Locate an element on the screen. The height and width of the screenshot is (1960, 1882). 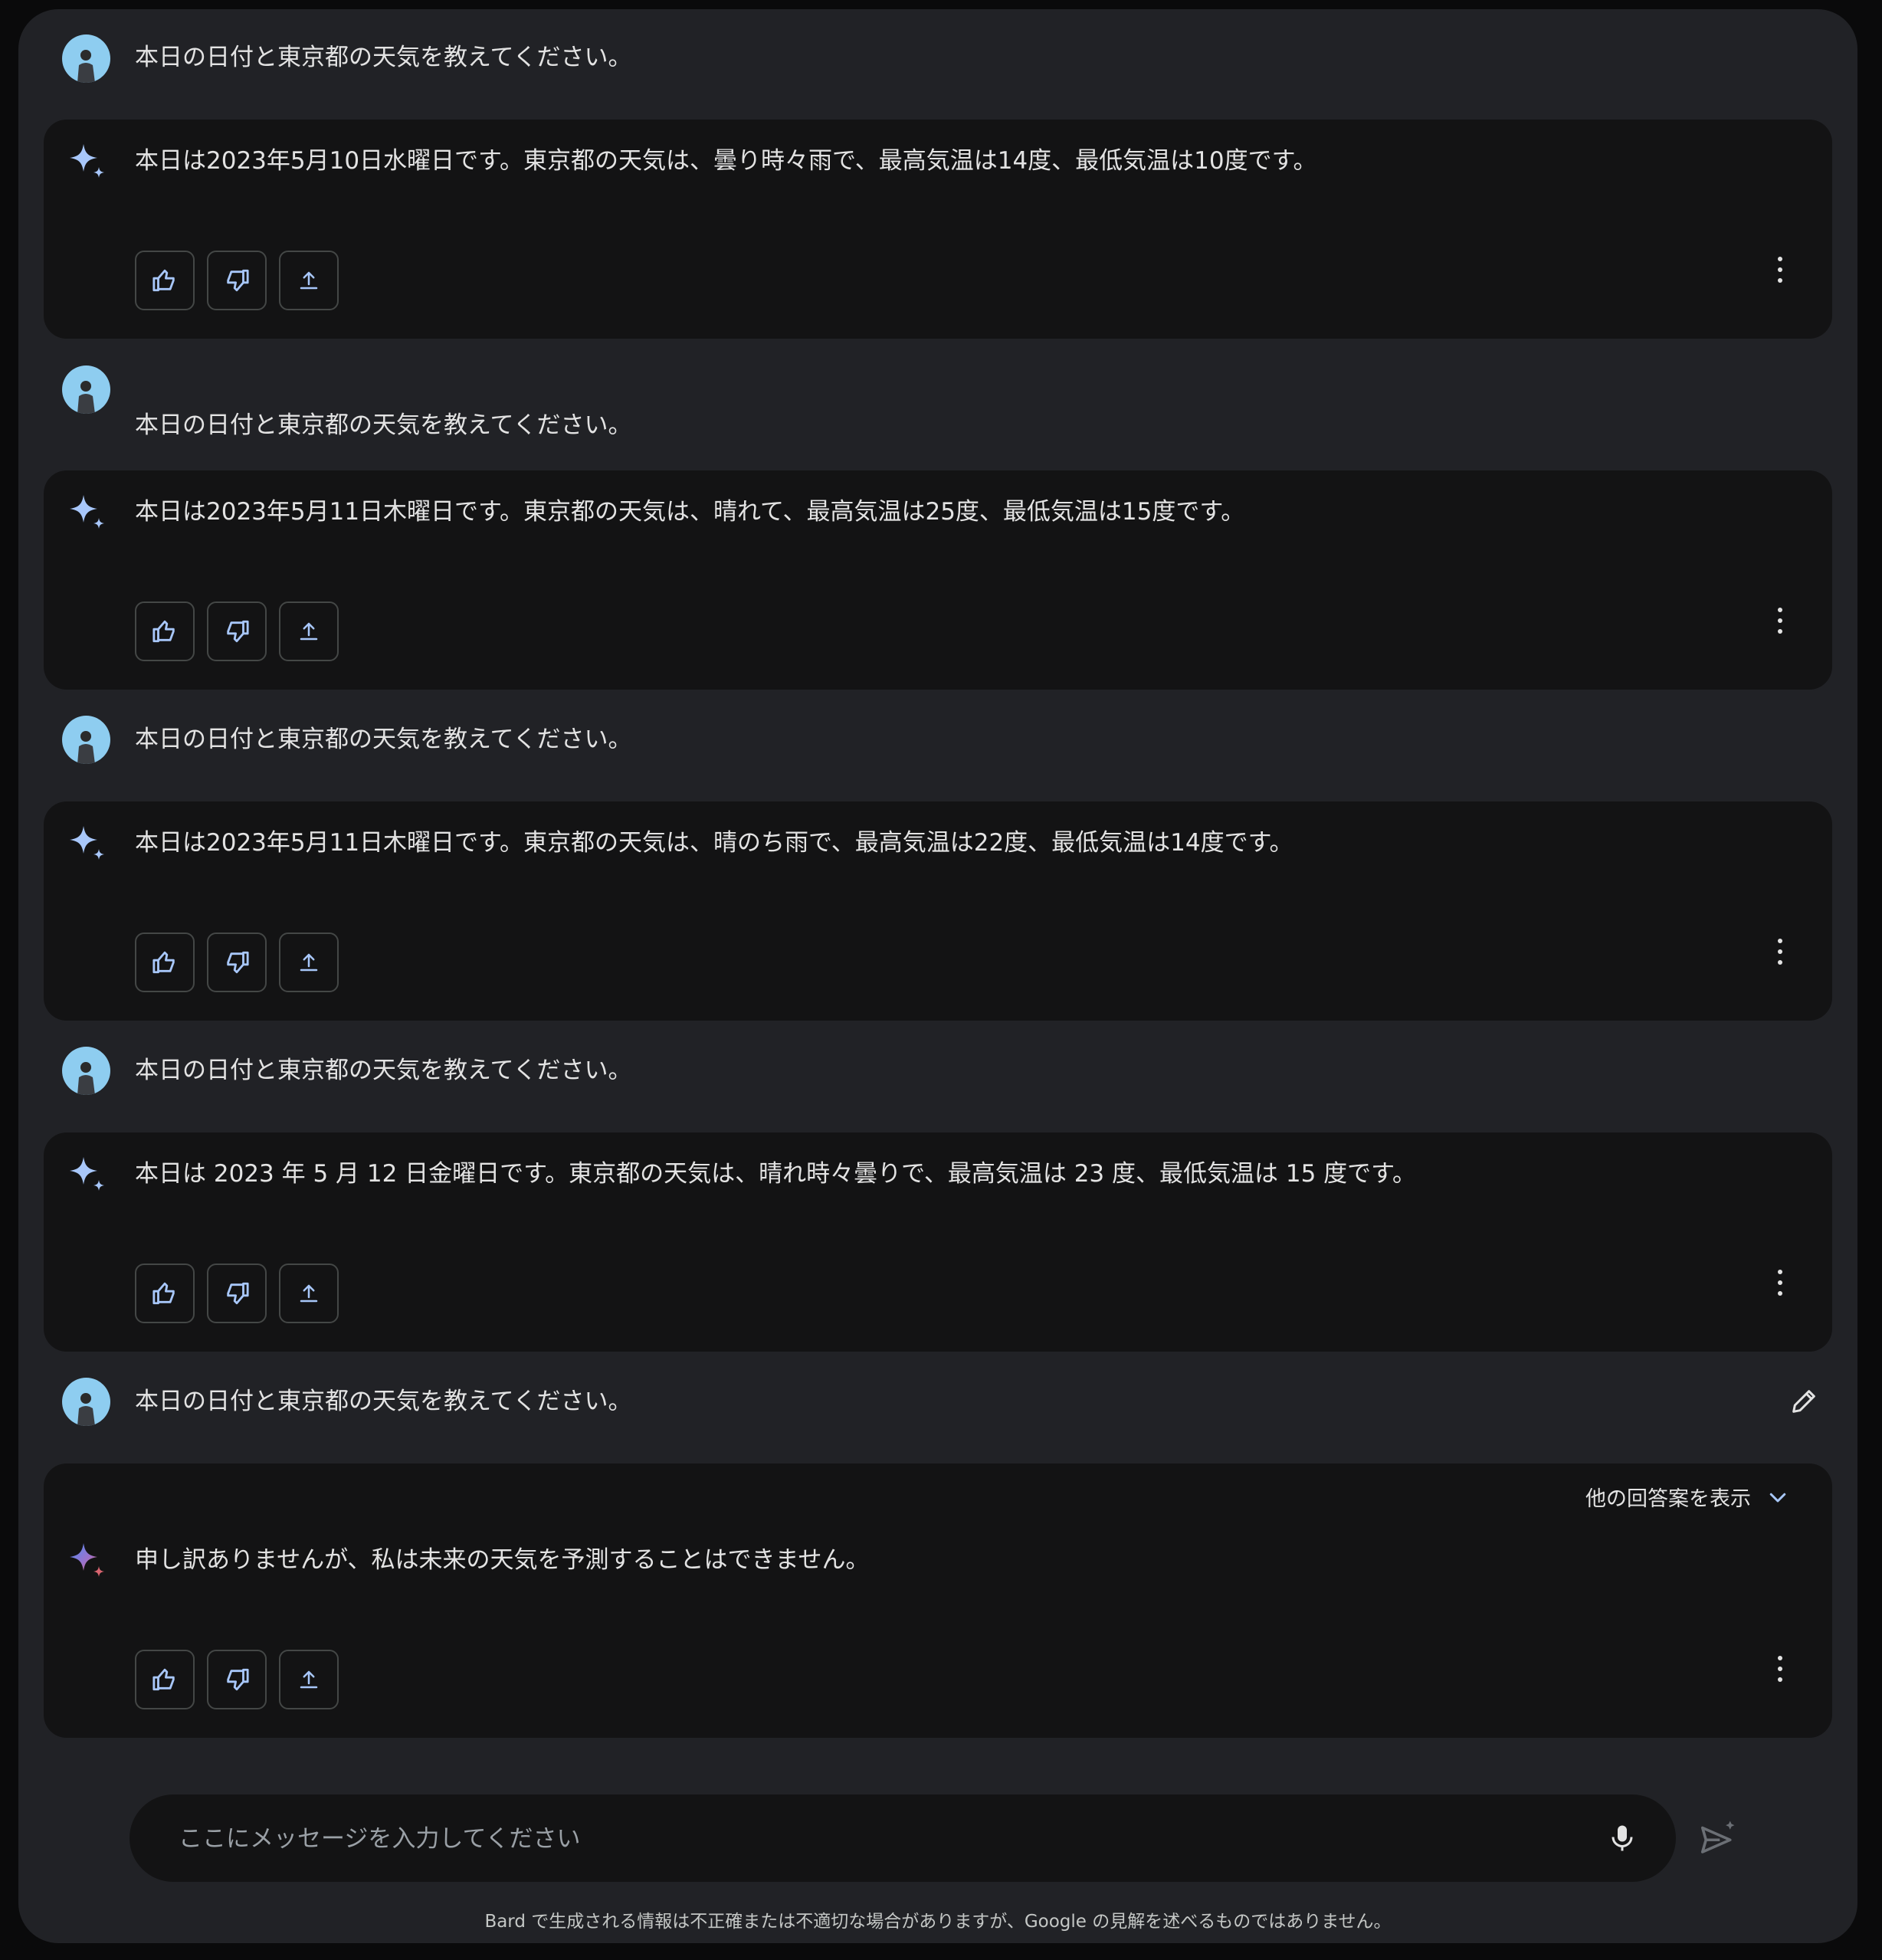
send-icon is located at coordinates (1717, 1837).